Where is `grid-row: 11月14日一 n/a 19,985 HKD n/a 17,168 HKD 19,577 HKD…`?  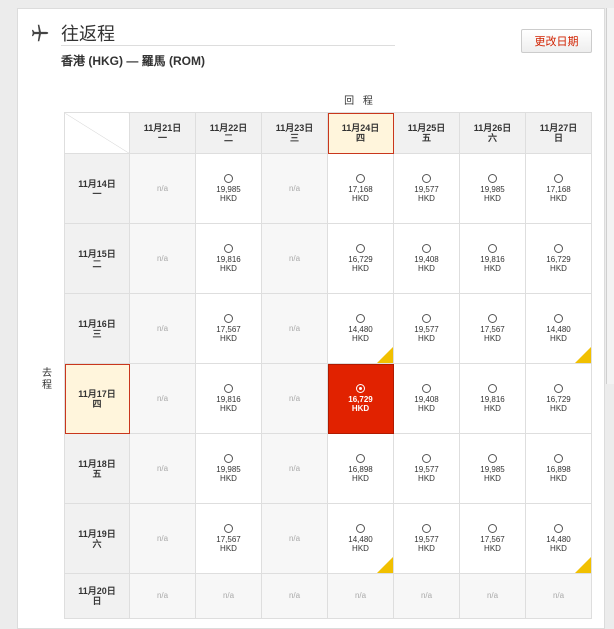 grid-row: 11月14日一 n/a 19,985 HKD n/a 17,168 HKD 19,577 HKD… is located at coordinates (328, 188).